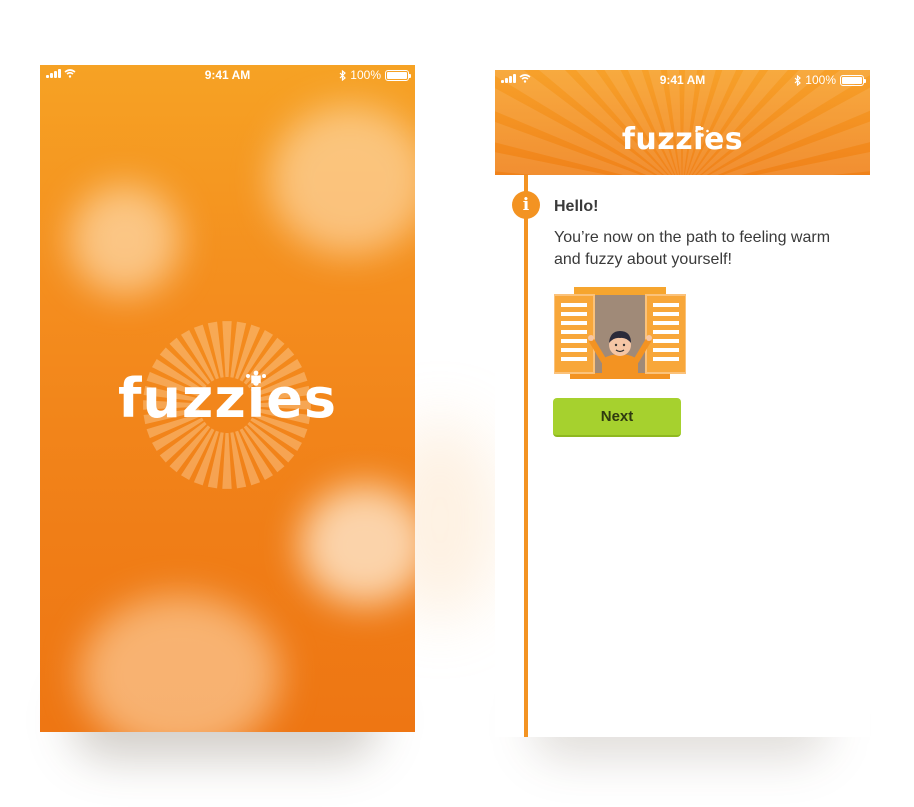 The image size is (914, 807). What do you see at coordinates (526, 205) in the screenshot?
I see `info-icon: i` at bounding box center [526, 205].